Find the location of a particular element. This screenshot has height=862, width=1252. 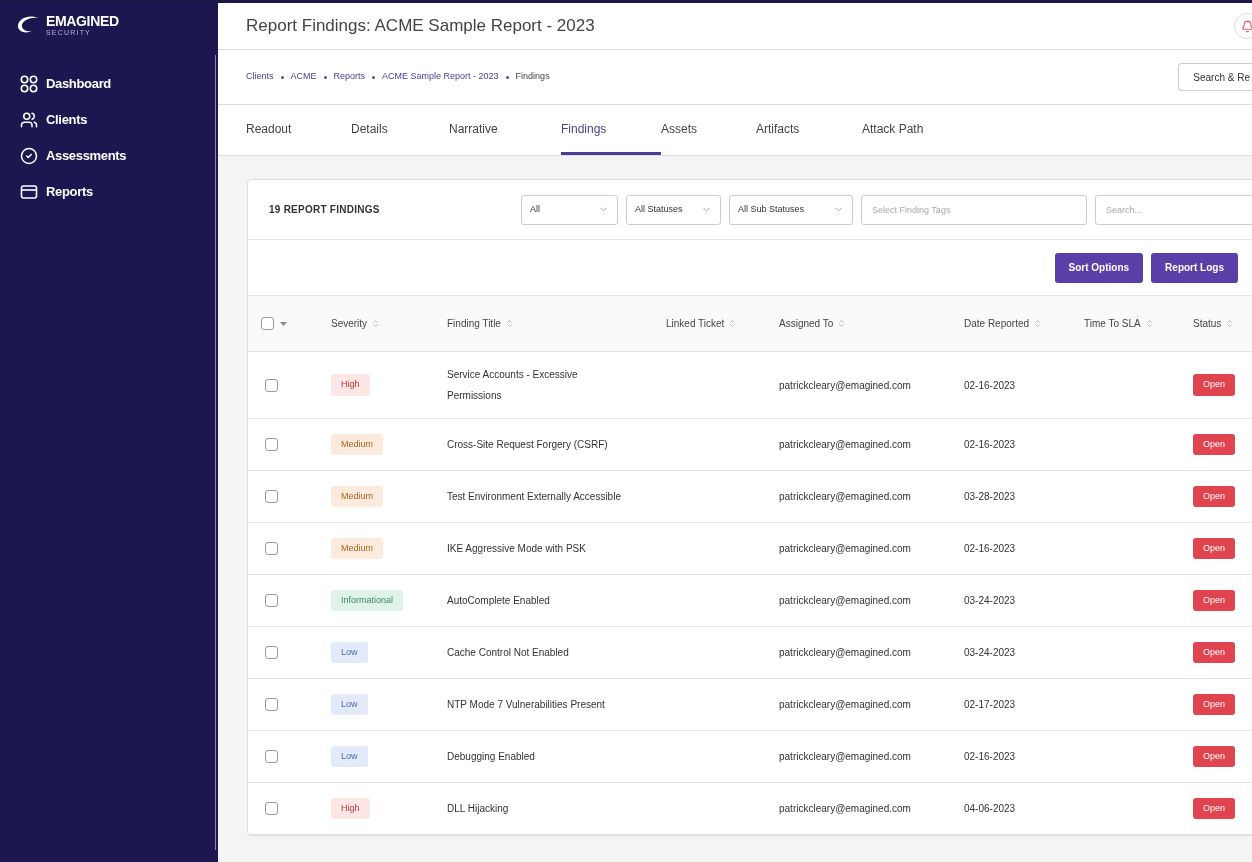

tags-field: Select Finding Tags is located at coordinates (974, 209).